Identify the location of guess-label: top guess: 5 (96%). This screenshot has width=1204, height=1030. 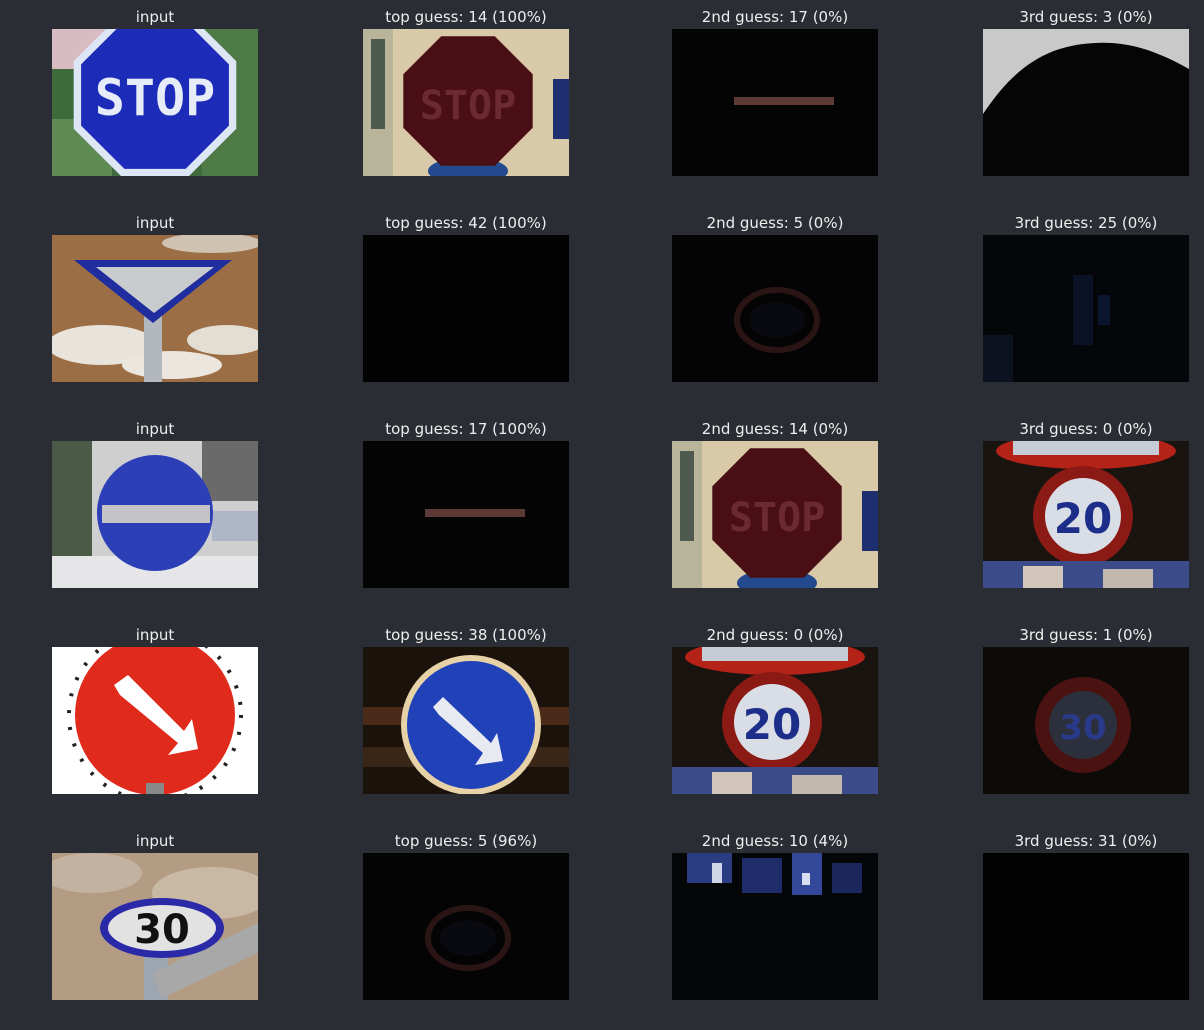
(466, 841).